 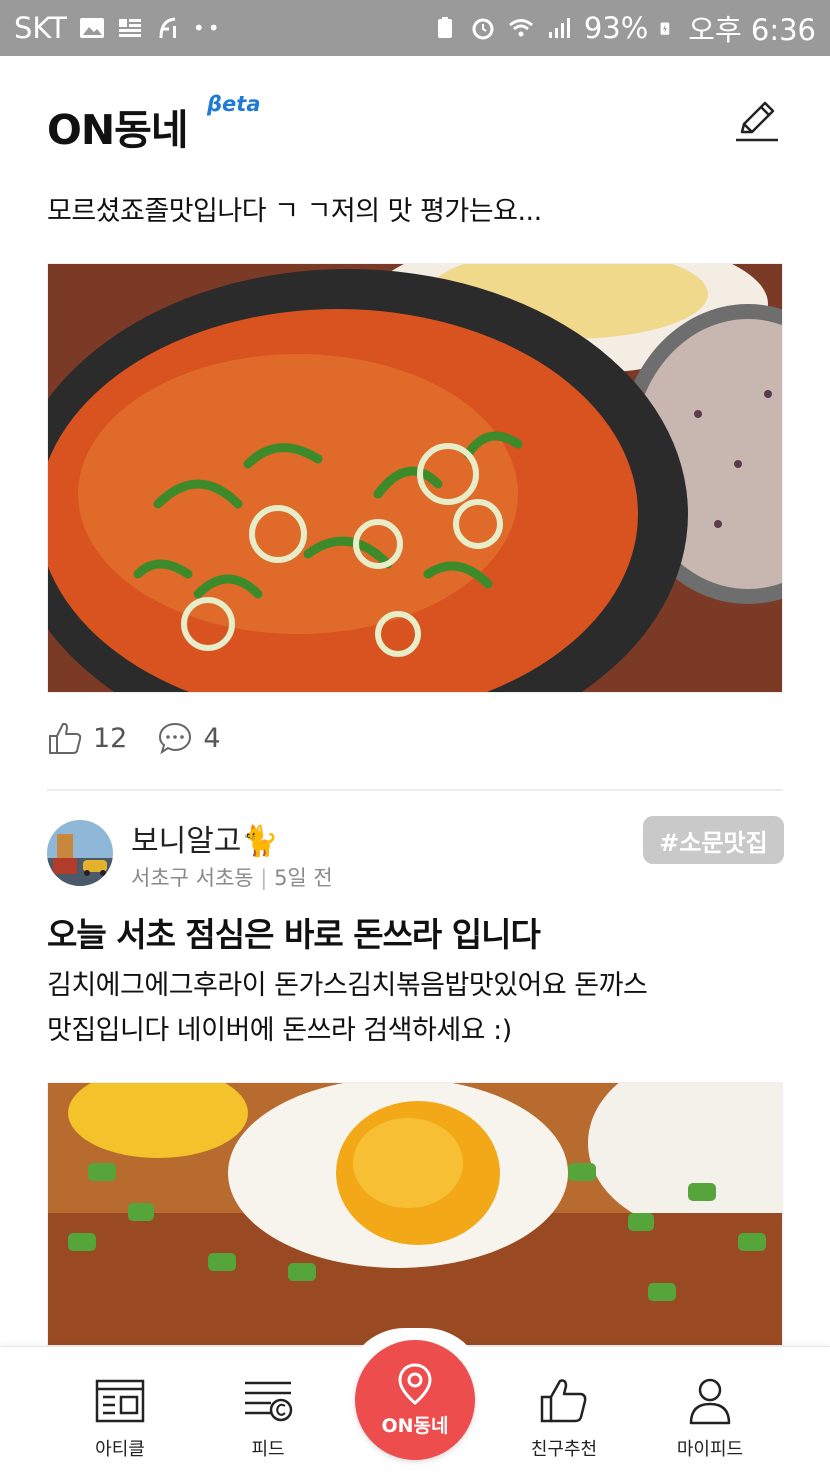 What do you see at coordinates (752, 30) in the screenshot?
I see `clock: 오후 6:36` at bounding box center [752, 30].